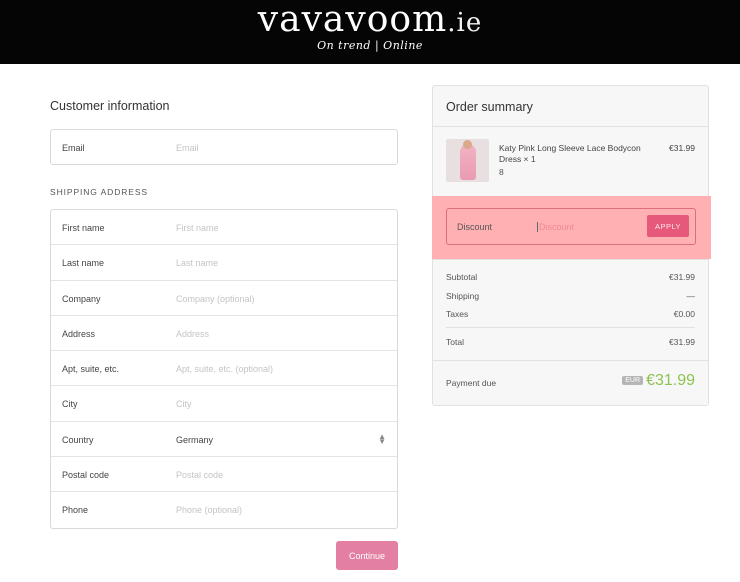 This screenshot has height=582, width=740. Describe the element at coordinates (91, 369) in the screenshot. I see `apt-suite-label: Apt, suite, etc.` at that location.